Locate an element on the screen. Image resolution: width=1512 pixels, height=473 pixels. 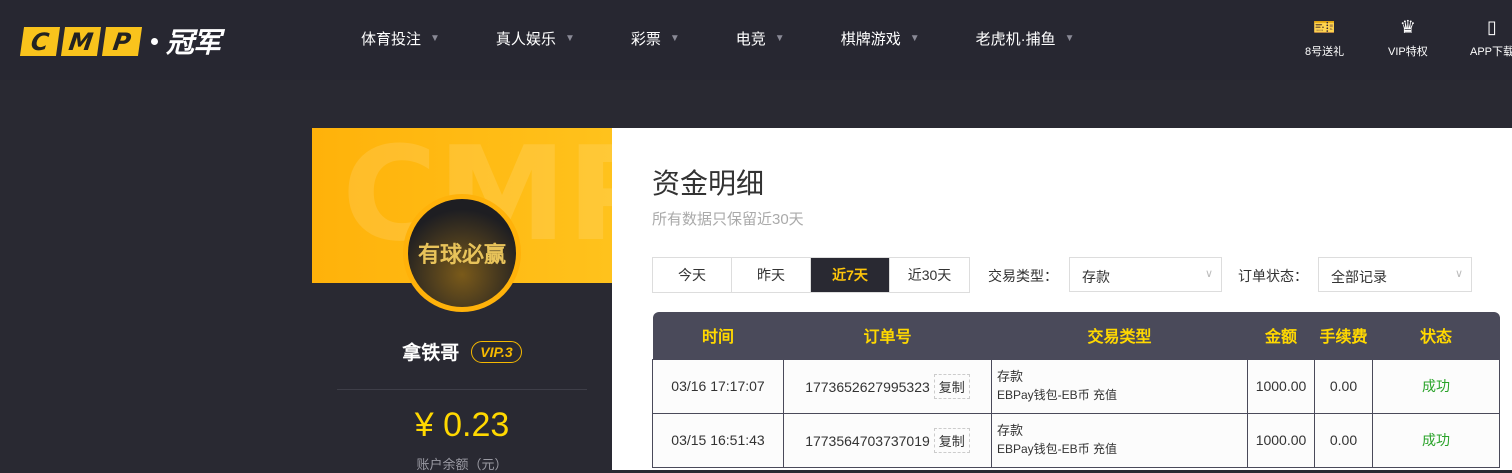
nav-cards: 棋牌游戏 ▼ is located at coordinates (880, 38).